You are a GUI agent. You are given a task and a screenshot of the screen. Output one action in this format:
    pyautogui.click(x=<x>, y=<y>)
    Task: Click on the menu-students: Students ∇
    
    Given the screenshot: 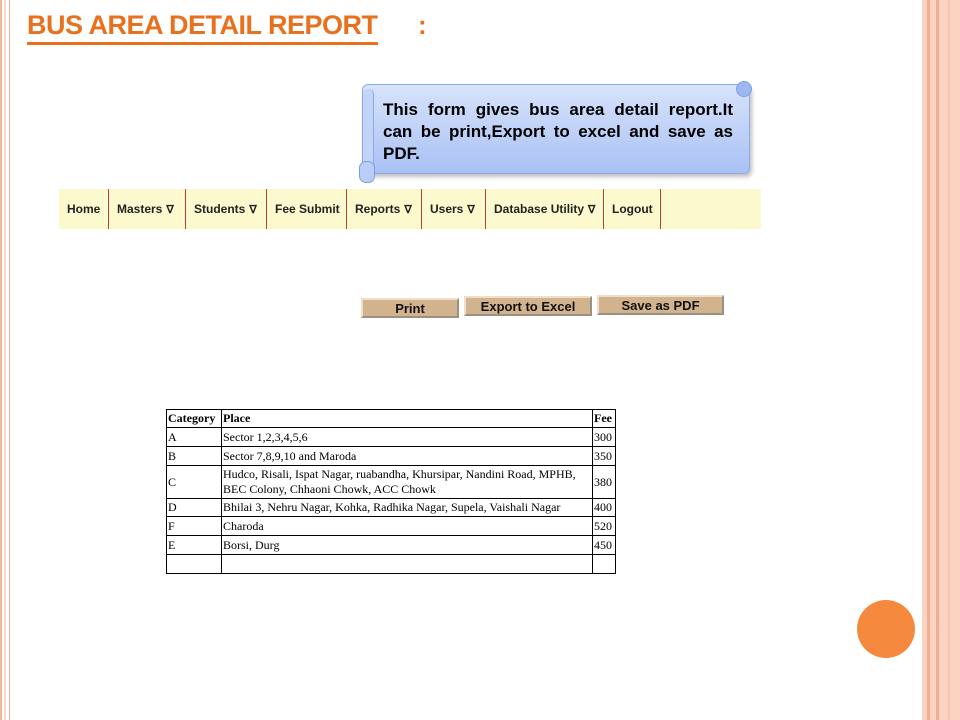 What is the action you would take?
    pyautogui.click(x=226, y=209)
    